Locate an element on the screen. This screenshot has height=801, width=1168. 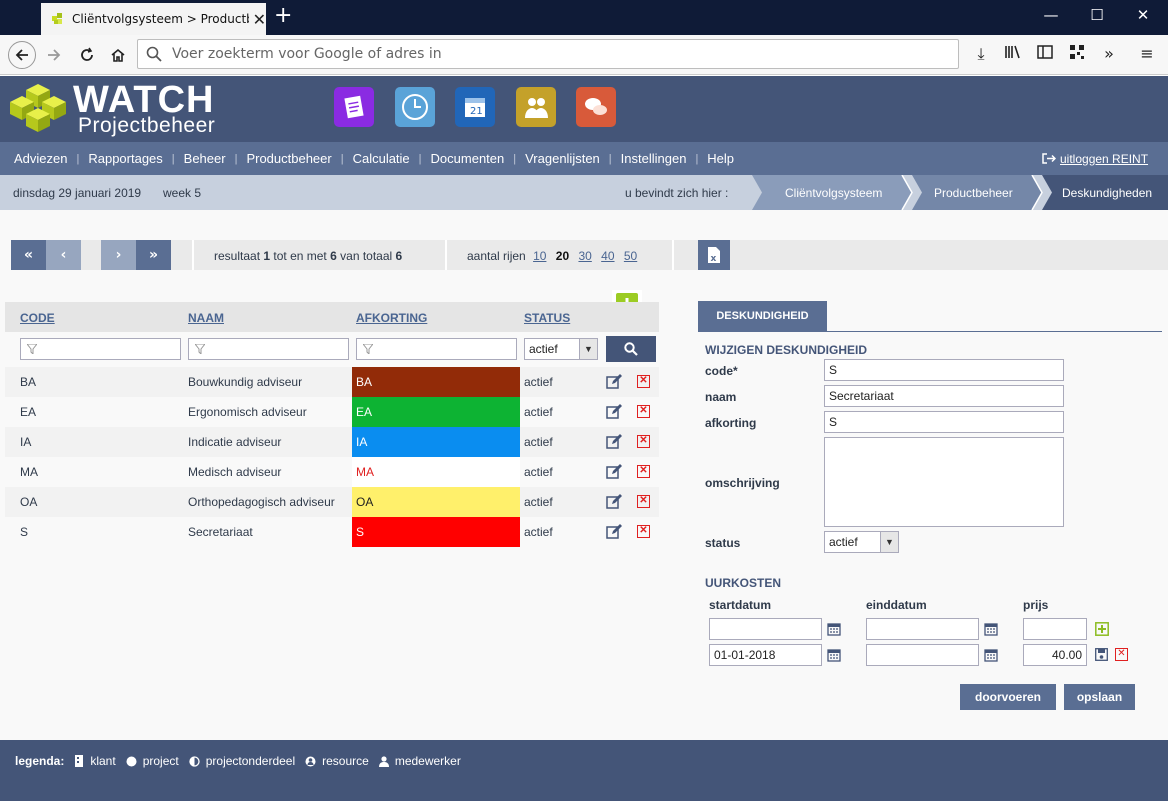
new-tab-icon: + is located at coordinates (283, 16).